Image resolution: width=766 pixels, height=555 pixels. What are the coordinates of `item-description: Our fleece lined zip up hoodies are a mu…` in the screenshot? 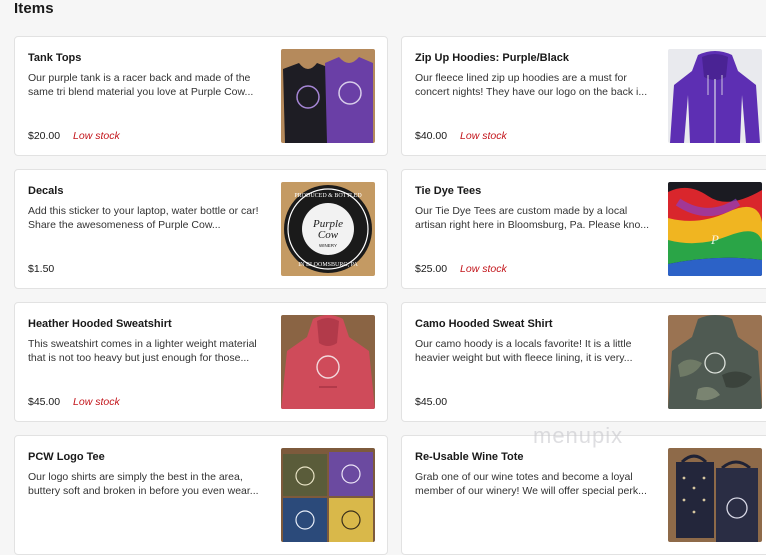 It's located at (531, 85).